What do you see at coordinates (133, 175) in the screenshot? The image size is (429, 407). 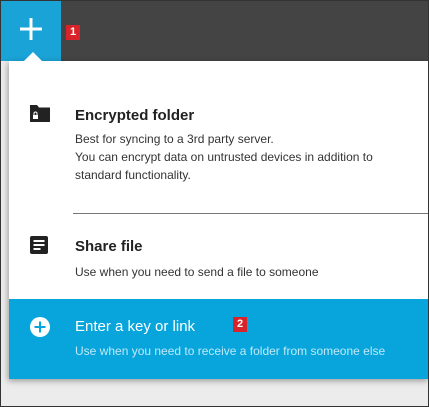 I see `description-line: standard functionality.` at bounding box center [133, 175].